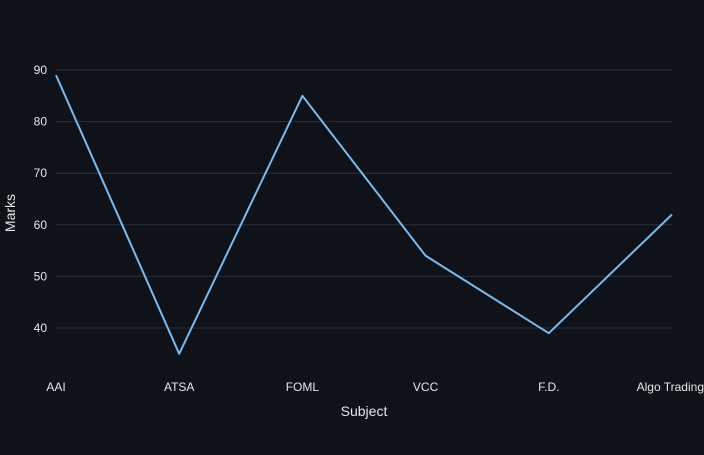  I want to click on y-tick-labels: 40 50 60 70 80 90, so click(41, 199).